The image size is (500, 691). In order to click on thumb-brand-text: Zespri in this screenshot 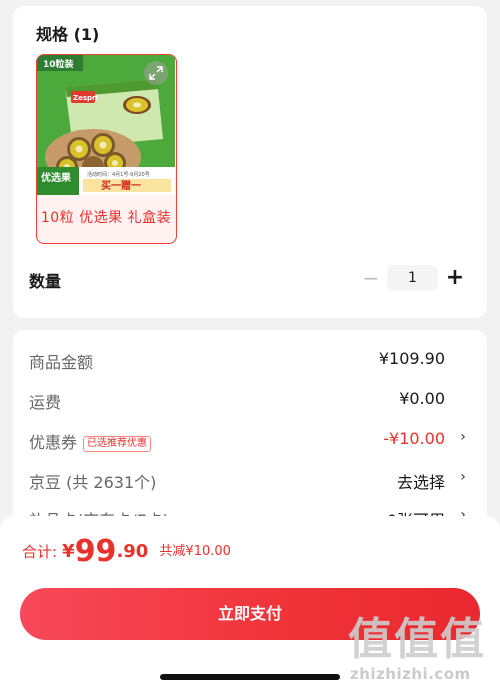, I will do `click(85, 98)`.